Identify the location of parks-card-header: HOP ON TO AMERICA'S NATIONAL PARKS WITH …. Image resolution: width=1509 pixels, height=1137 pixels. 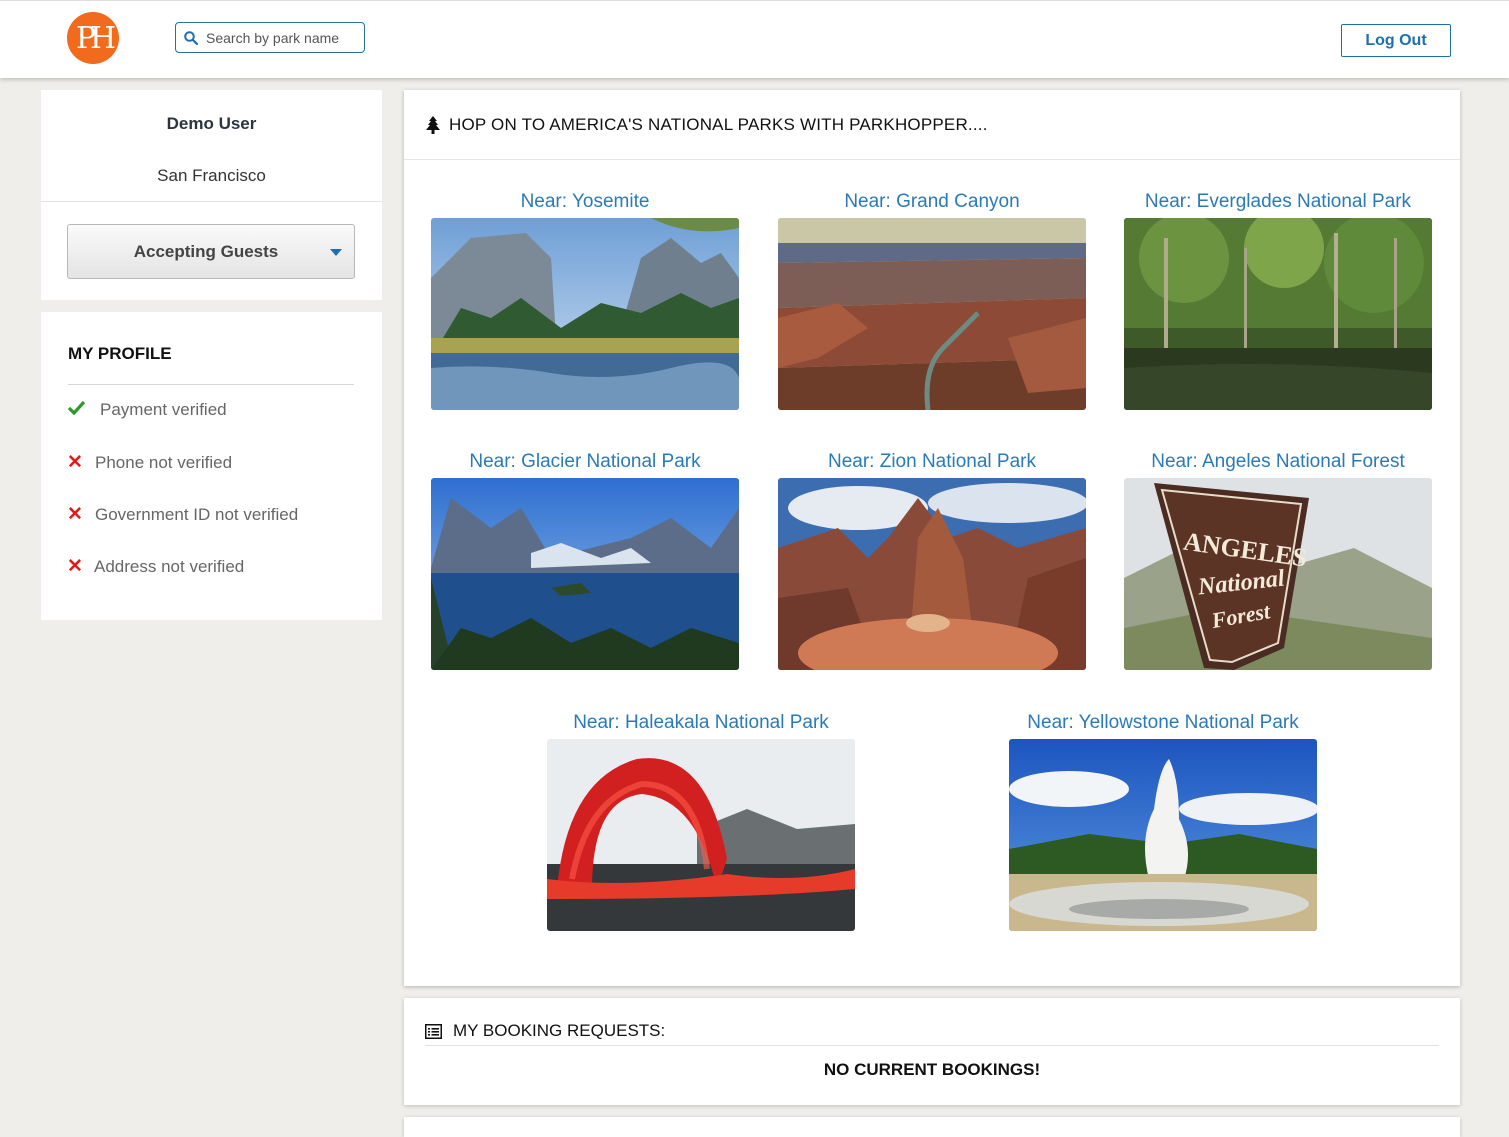
(932, 125).